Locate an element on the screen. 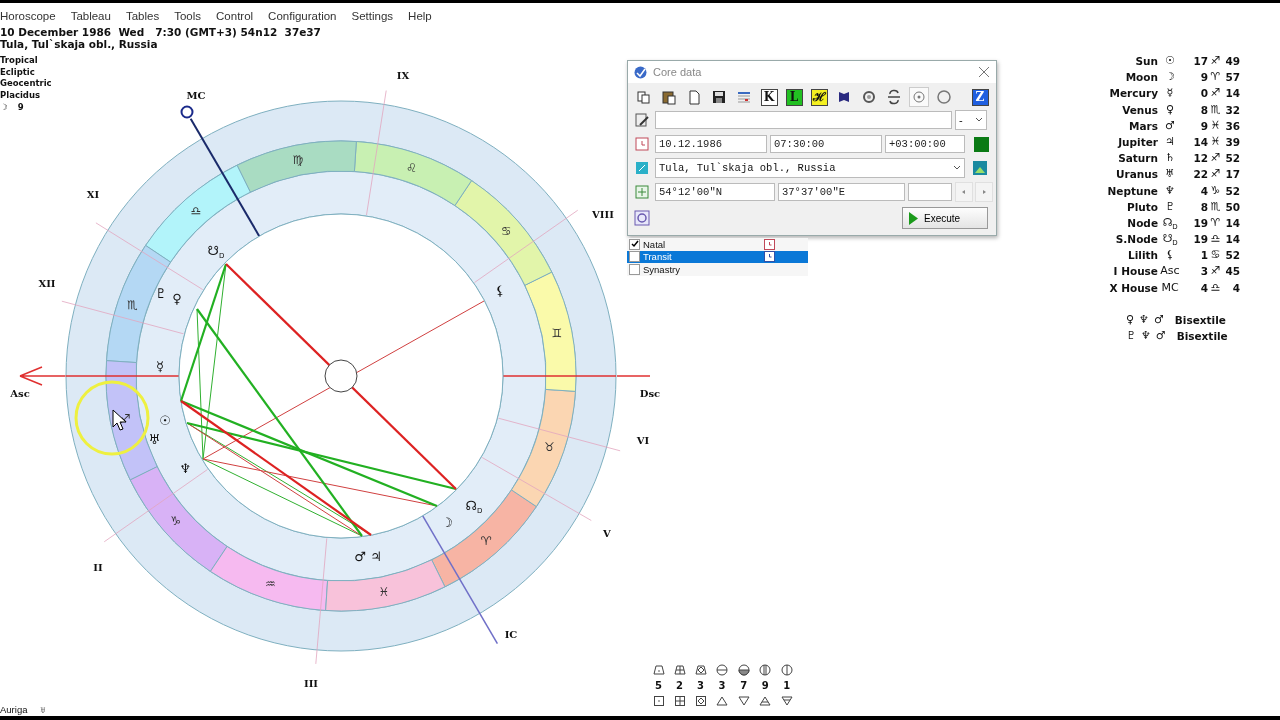 The width and height of the screenshot is (1280, 720). moon-glyph: ☽ is located at coordinates (4, 107).